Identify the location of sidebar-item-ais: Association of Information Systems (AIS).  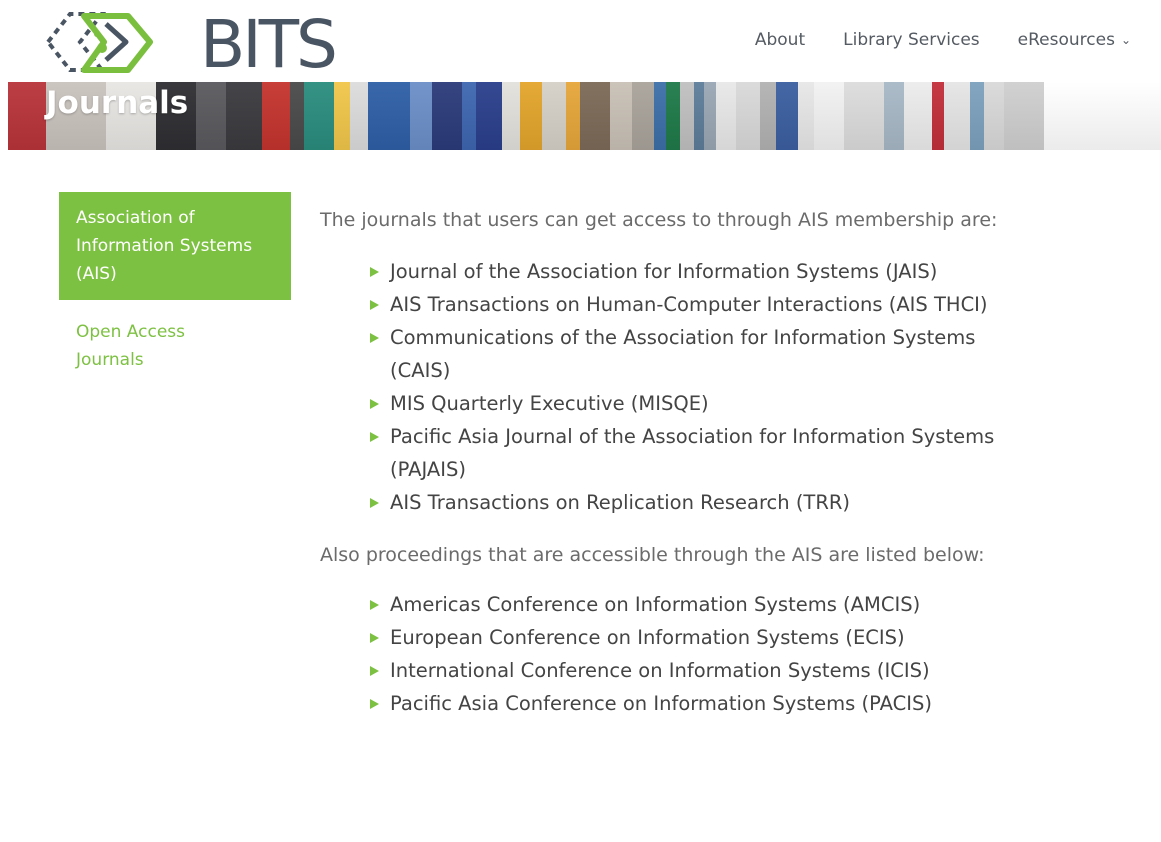
(175, 246).